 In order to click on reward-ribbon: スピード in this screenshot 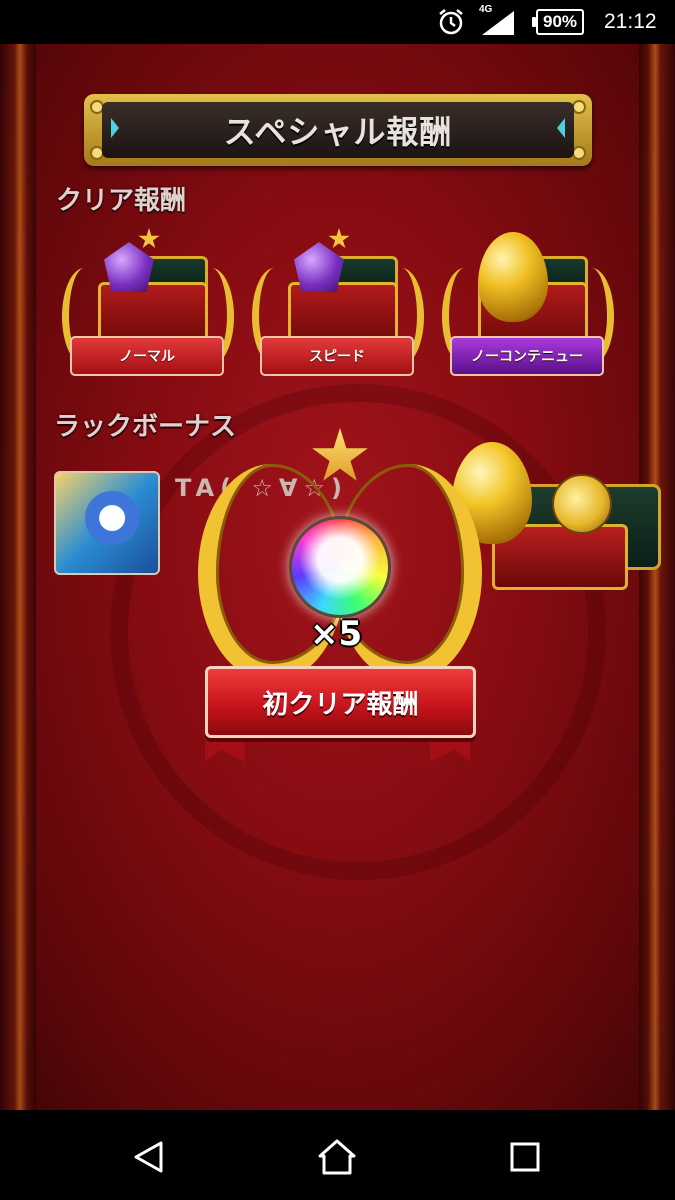, I will do `click(337, 356)`.